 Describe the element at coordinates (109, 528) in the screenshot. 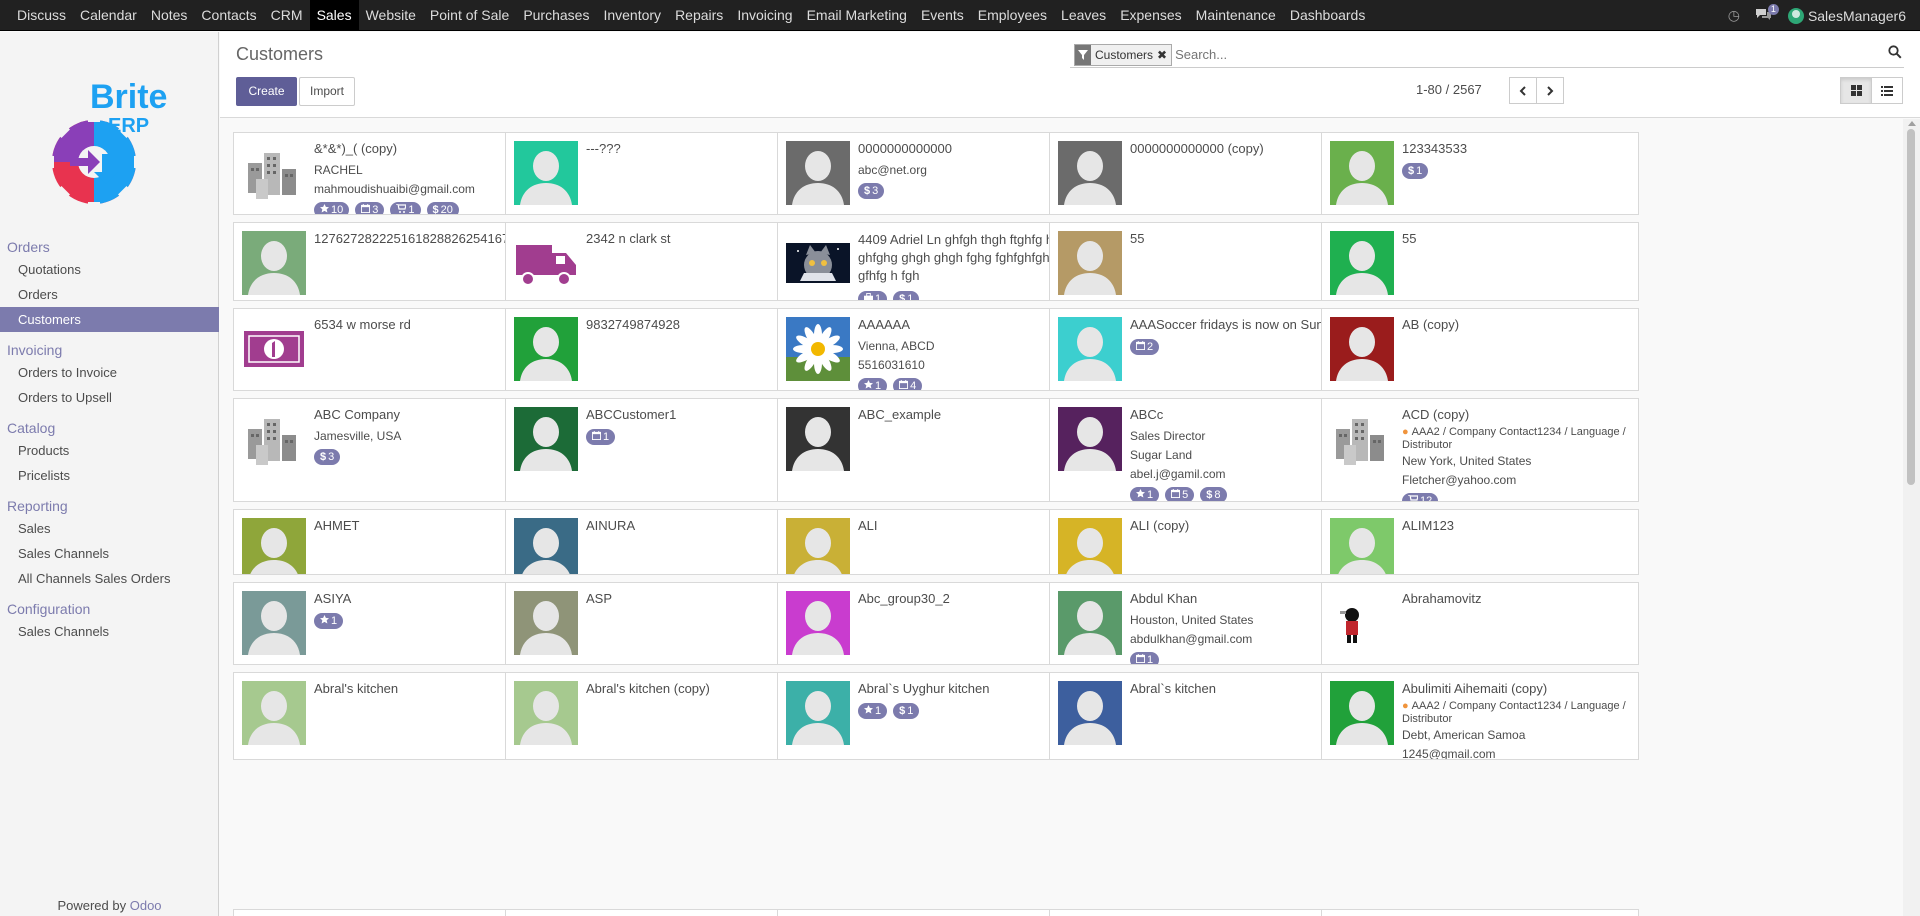

I see `sidebar-item-sales: Sales` at that location.